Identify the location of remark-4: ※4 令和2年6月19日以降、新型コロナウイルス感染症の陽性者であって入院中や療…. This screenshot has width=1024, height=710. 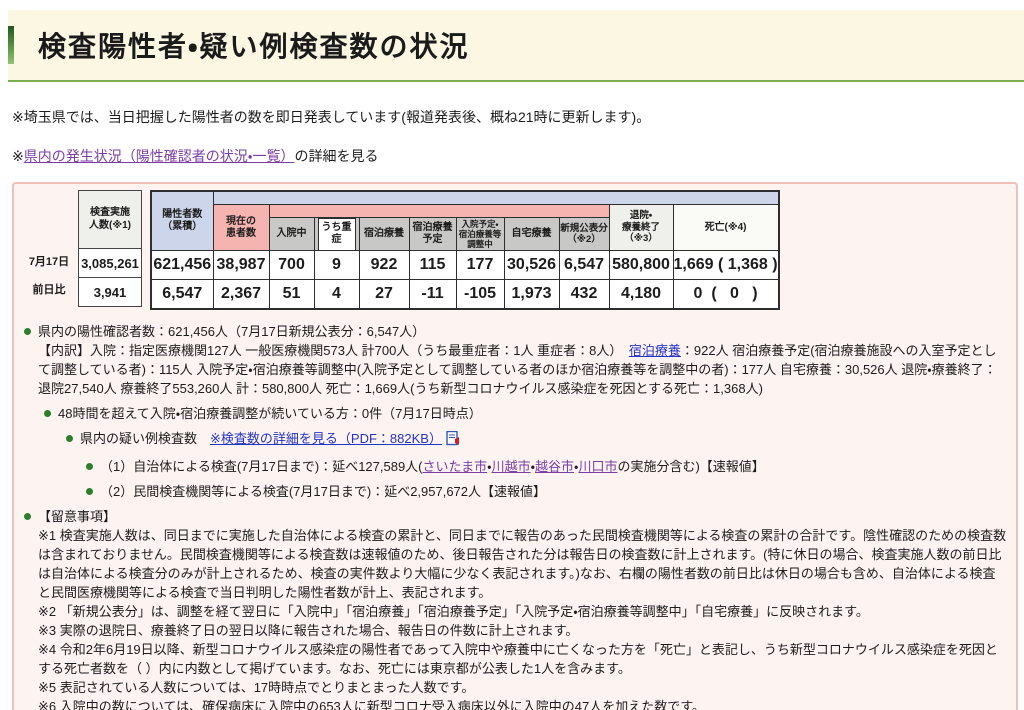
(518, 659).